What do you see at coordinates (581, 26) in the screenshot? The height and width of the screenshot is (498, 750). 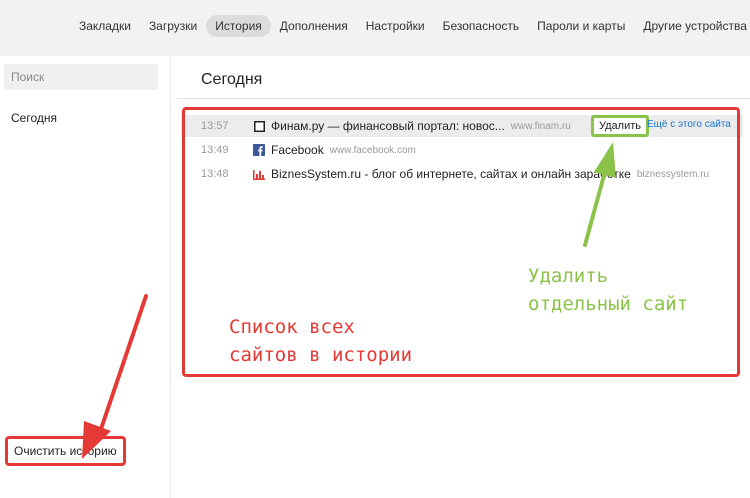 I see `tab-passwords: Пароли и карты` at bounding box center [581, 26].